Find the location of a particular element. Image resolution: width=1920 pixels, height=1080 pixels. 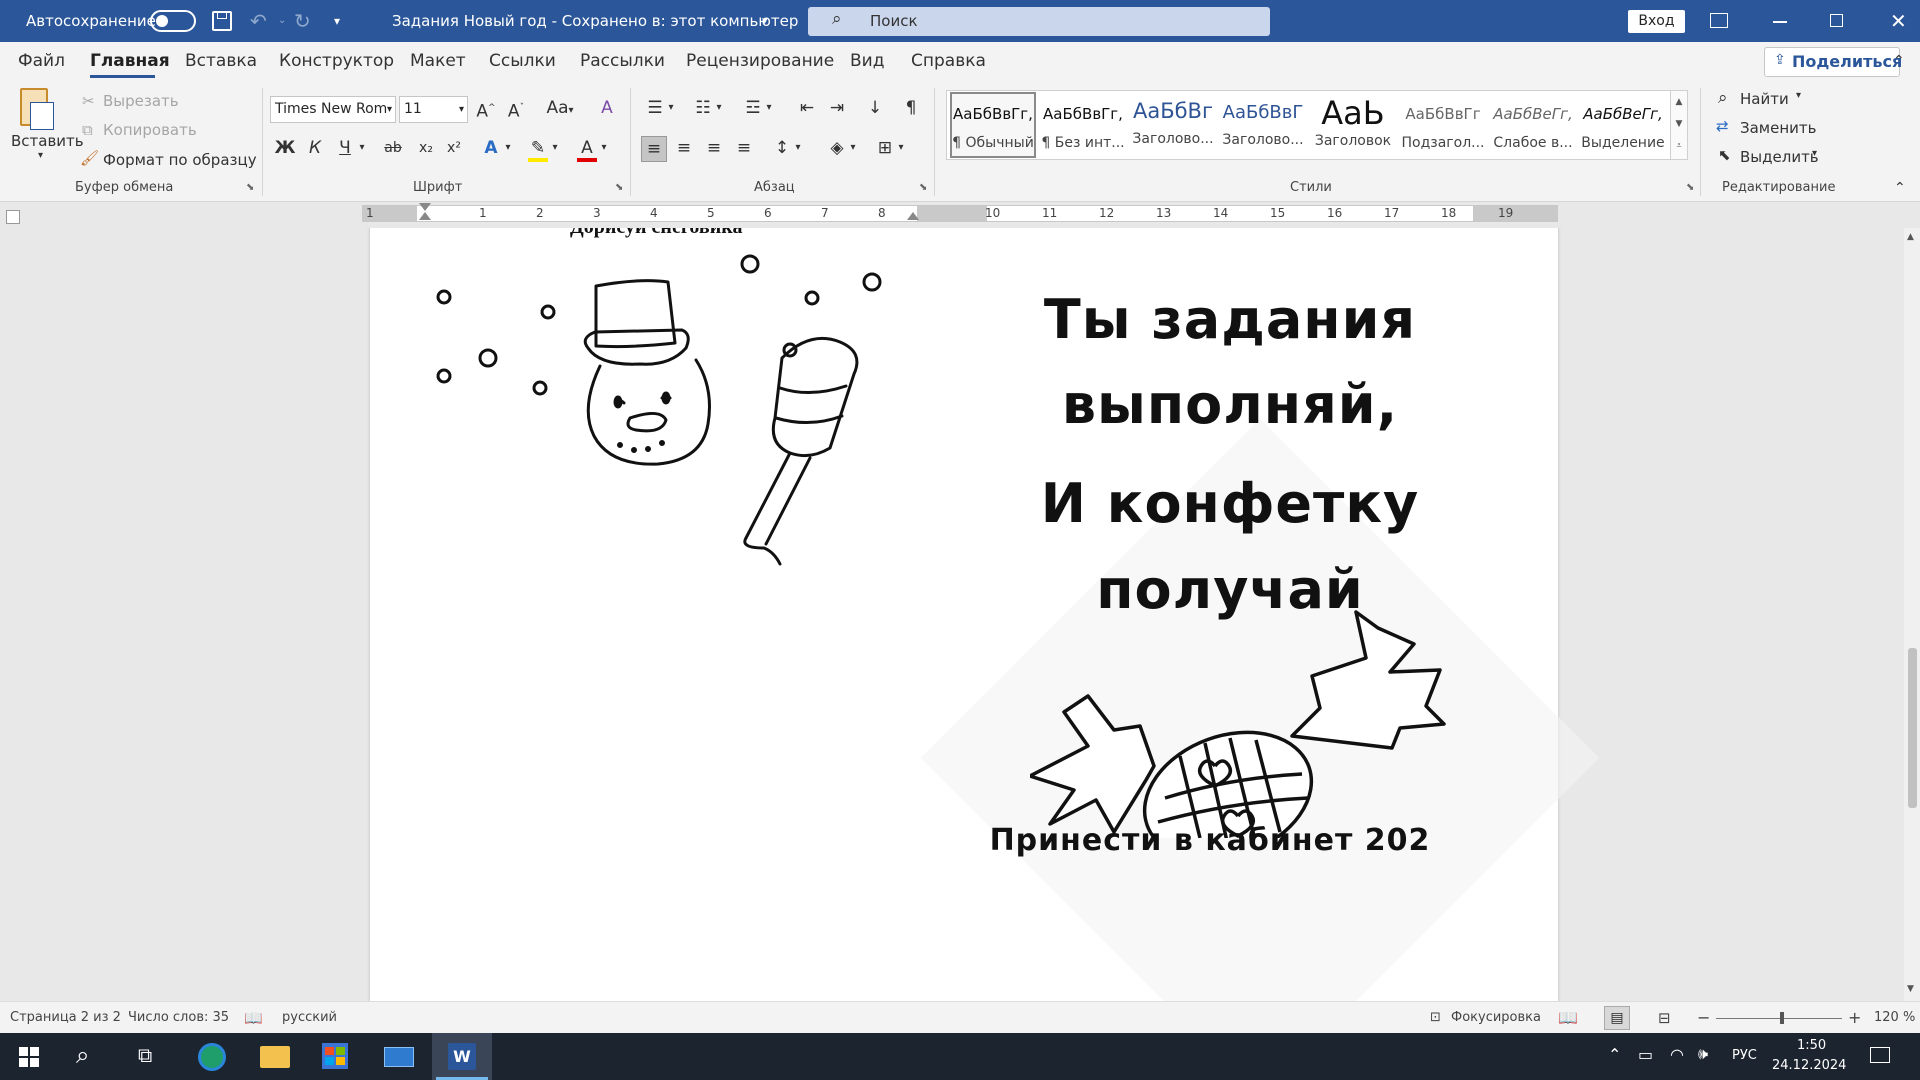

text-effects-dropdown-icon: ▾ is located at coordinates (508, 149).